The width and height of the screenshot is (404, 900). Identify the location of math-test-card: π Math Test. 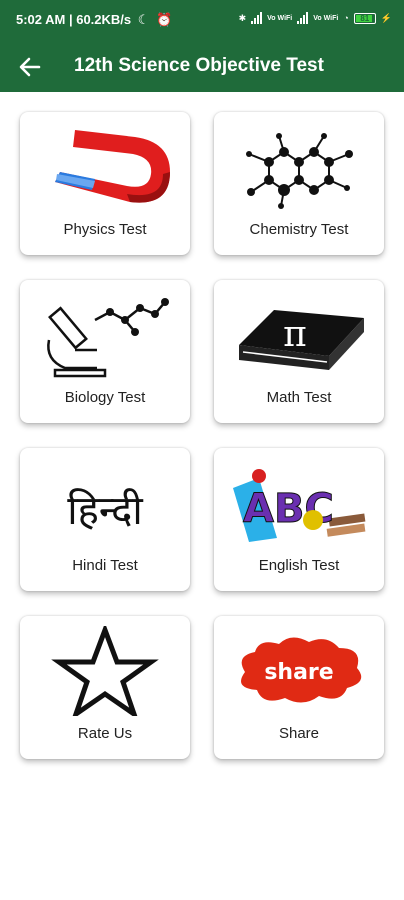
(299, 351).